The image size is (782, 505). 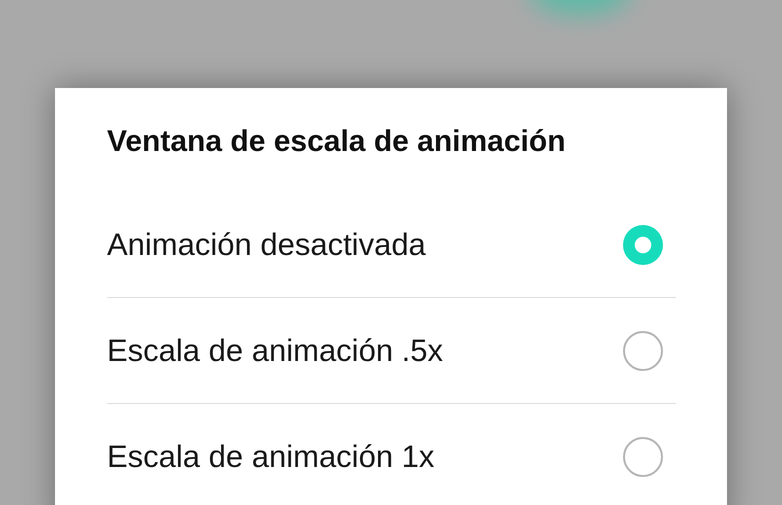 What do you see at coordinates (270, 456) in the screenshot?
I see `option-label: Escala de animación 1x` at bounding box center [270, 456].